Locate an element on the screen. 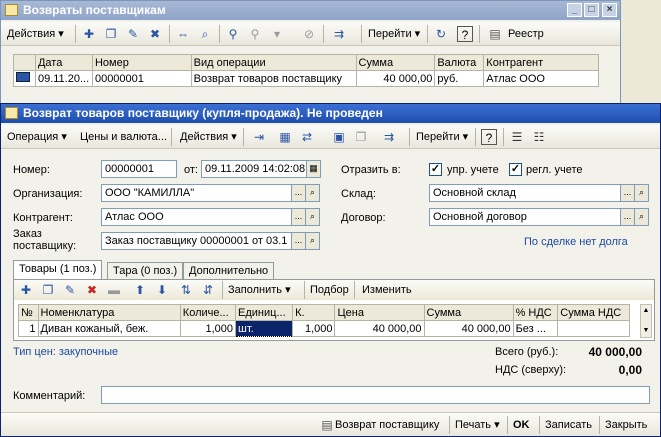 The height and width of the screenshot is (437, 661). col-counterparty: Контрагент is located at coordinates (541, 62).